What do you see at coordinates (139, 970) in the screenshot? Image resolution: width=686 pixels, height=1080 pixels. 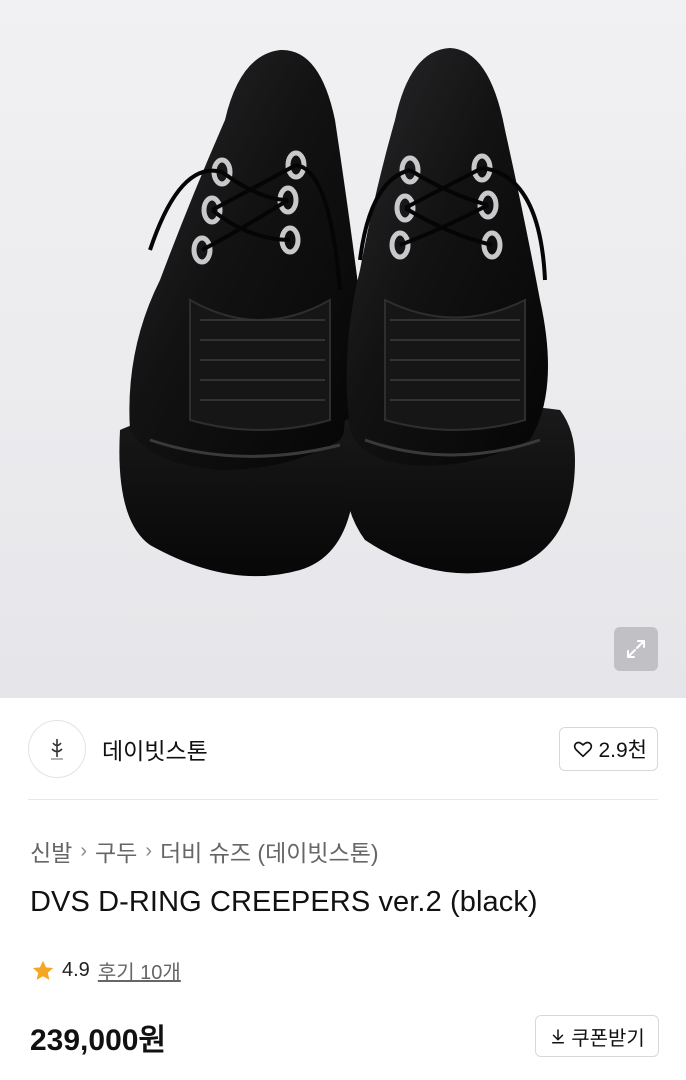 I see `reviews-link: 후기 10개` at bounding box center [139, 970].